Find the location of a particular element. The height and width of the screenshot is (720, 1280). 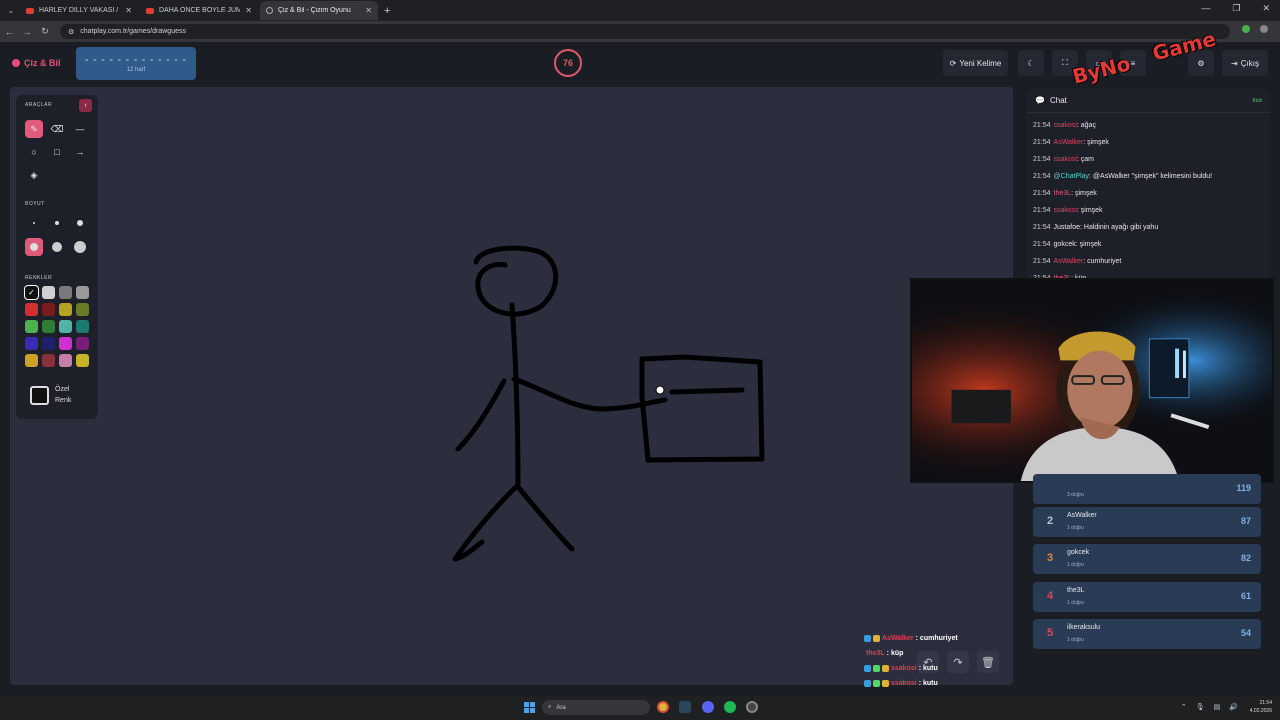

browser-tab-2: DAHA ÖNCE BÖYLE JUMPSCARE ✕ is located at coordinates (199, 10).